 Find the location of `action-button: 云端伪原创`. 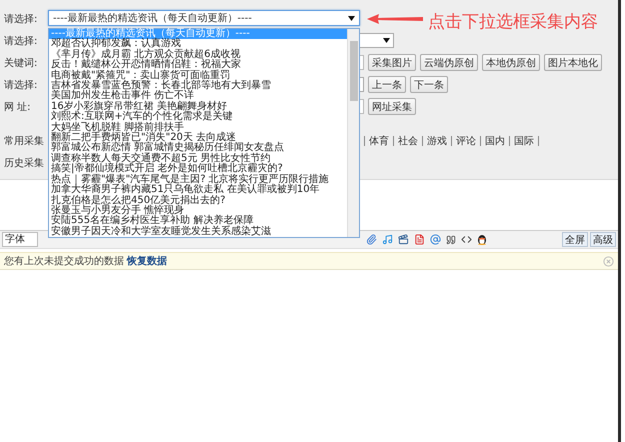

action-button: 云端伪原创 is located at coordinates (449, 62).